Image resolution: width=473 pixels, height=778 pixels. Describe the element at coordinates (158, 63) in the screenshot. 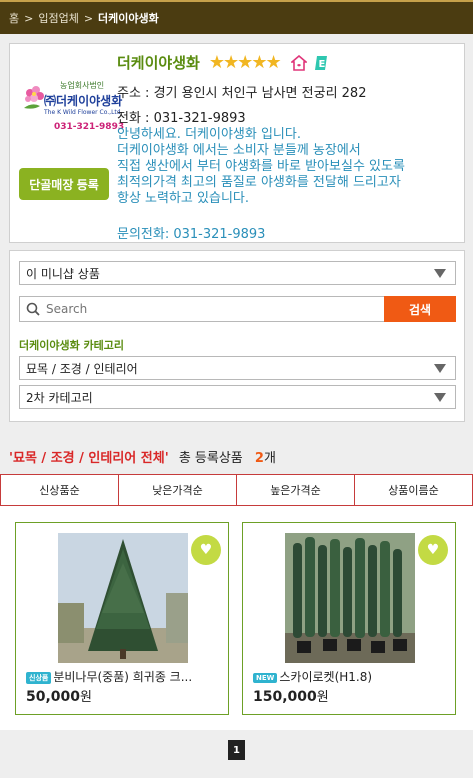

I see `shop-name: 더케이야생화` at that location.